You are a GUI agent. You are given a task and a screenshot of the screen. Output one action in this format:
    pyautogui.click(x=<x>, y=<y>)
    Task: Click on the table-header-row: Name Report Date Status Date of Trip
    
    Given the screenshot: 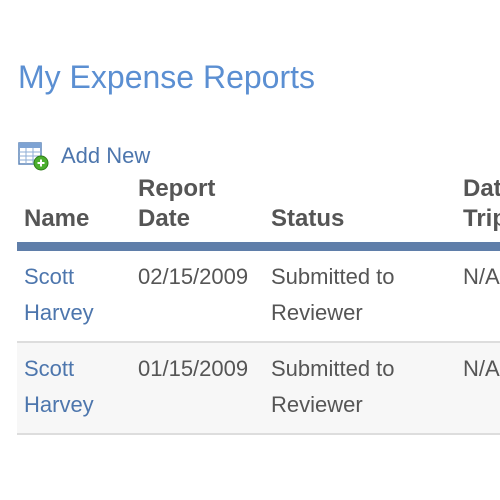 What is the action you would take?
    pyautogui.click(x=258, y=212)
    